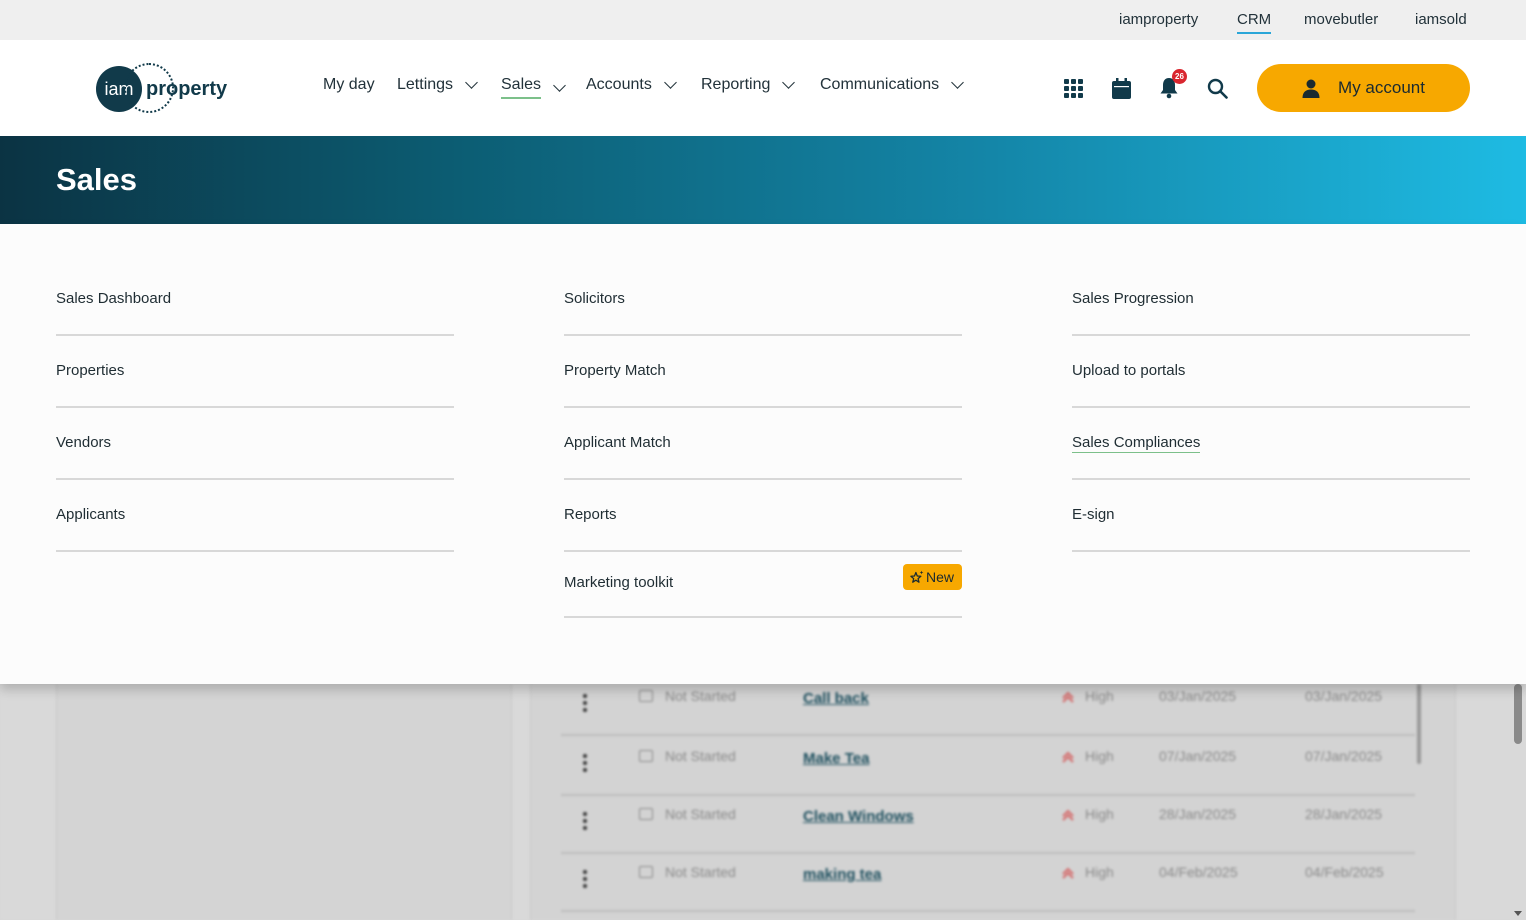 The height and width of the screenshot is (920, 1526). What do you see at coordinates (617, 442) in the screenshot?
I see `menu-item-label: Applicant Match` at bounding box center [617, 442].